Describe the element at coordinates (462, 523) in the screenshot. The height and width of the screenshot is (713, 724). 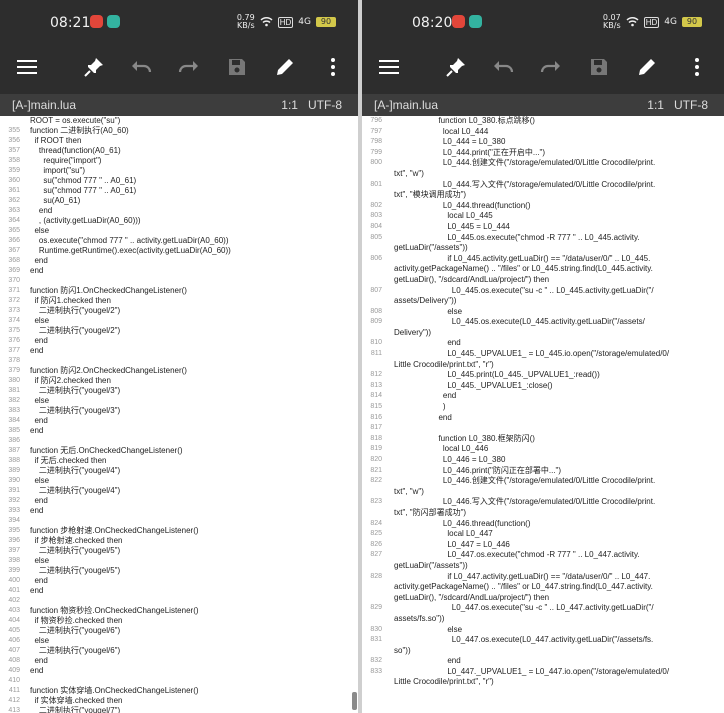
I see `code-text: L0_446.thread(function()` at that location.